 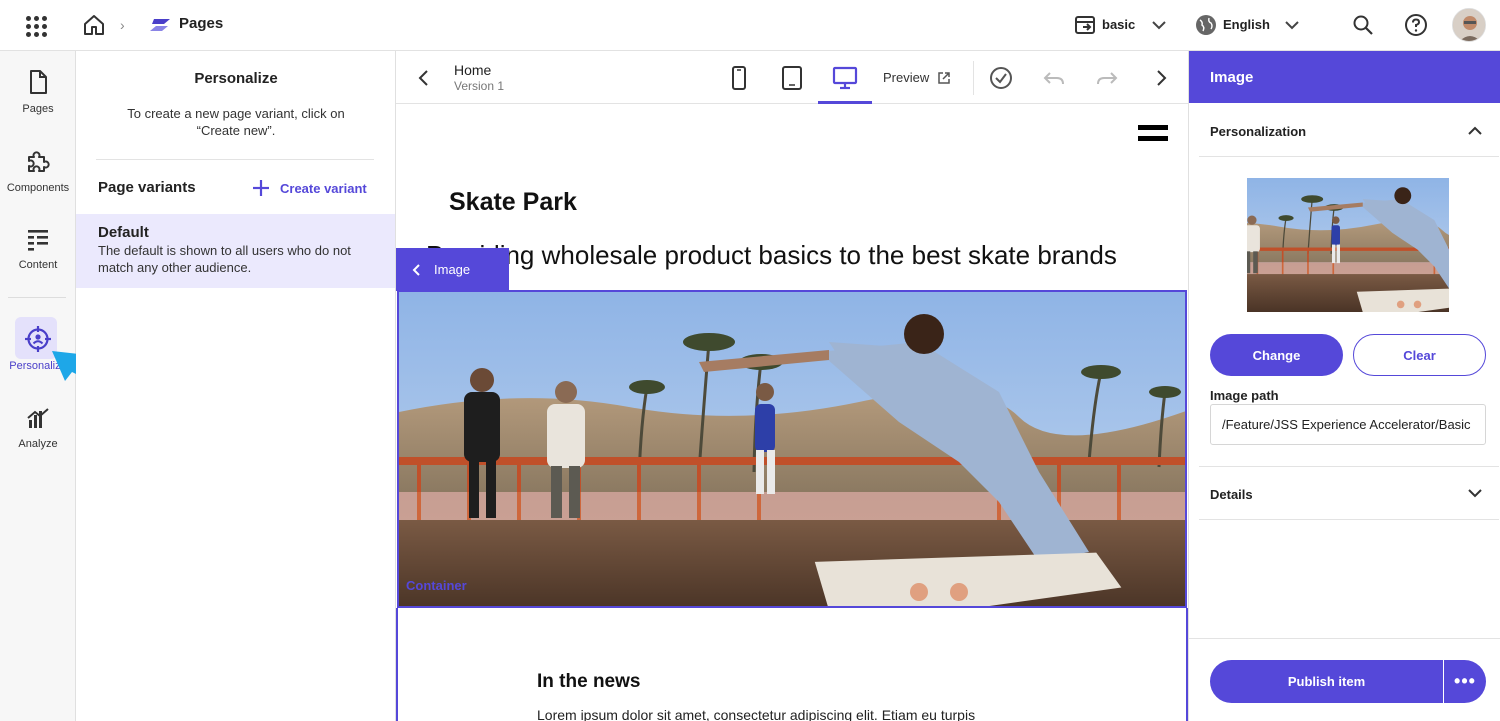 What do you see at coordinates (436, 585) in the screenshot?
I see `container-label: Container` at bounding box center [436, 585].